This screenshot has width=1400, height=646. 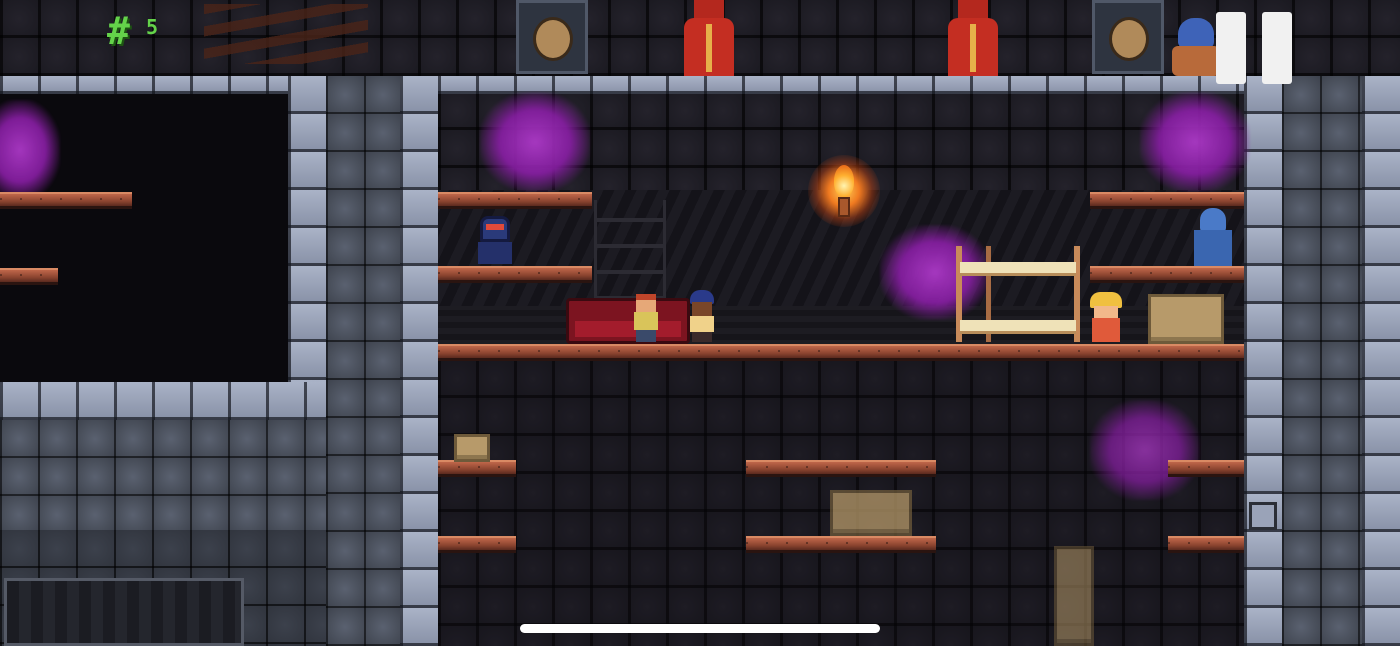 What do you see at coordinates (286, 34) in the screenshot?
I see `broken-planks-top-left` at bounding box center [286, 34].